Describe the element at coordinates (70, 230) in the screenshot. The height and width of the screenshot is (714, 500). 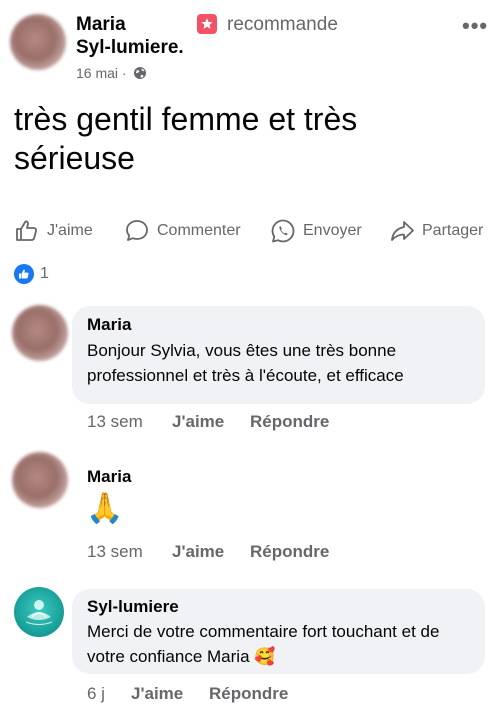
I see `like-label: J'aime` at that location.